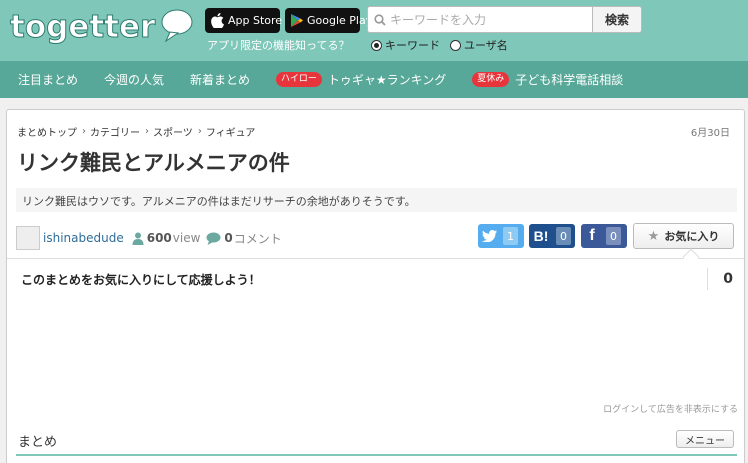 Image resolution: width=748 pixels, height=463 pixels. Describe the element at coordinates (297, 20) in the screenshot. I see `google-play-icon` at that location.